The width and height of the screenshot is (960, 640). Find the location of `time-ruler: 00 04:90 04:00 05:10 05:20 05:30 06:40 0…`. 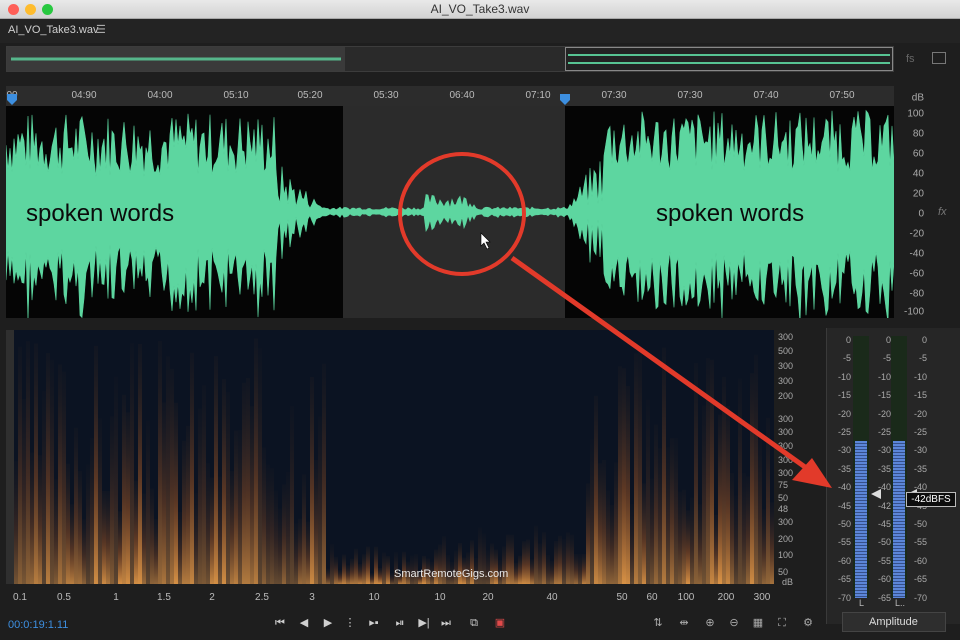

time-ruler: 00 04:90 04:00 05:10 05:20 05:30 06:40 0… is located at coordinates (450, 96).